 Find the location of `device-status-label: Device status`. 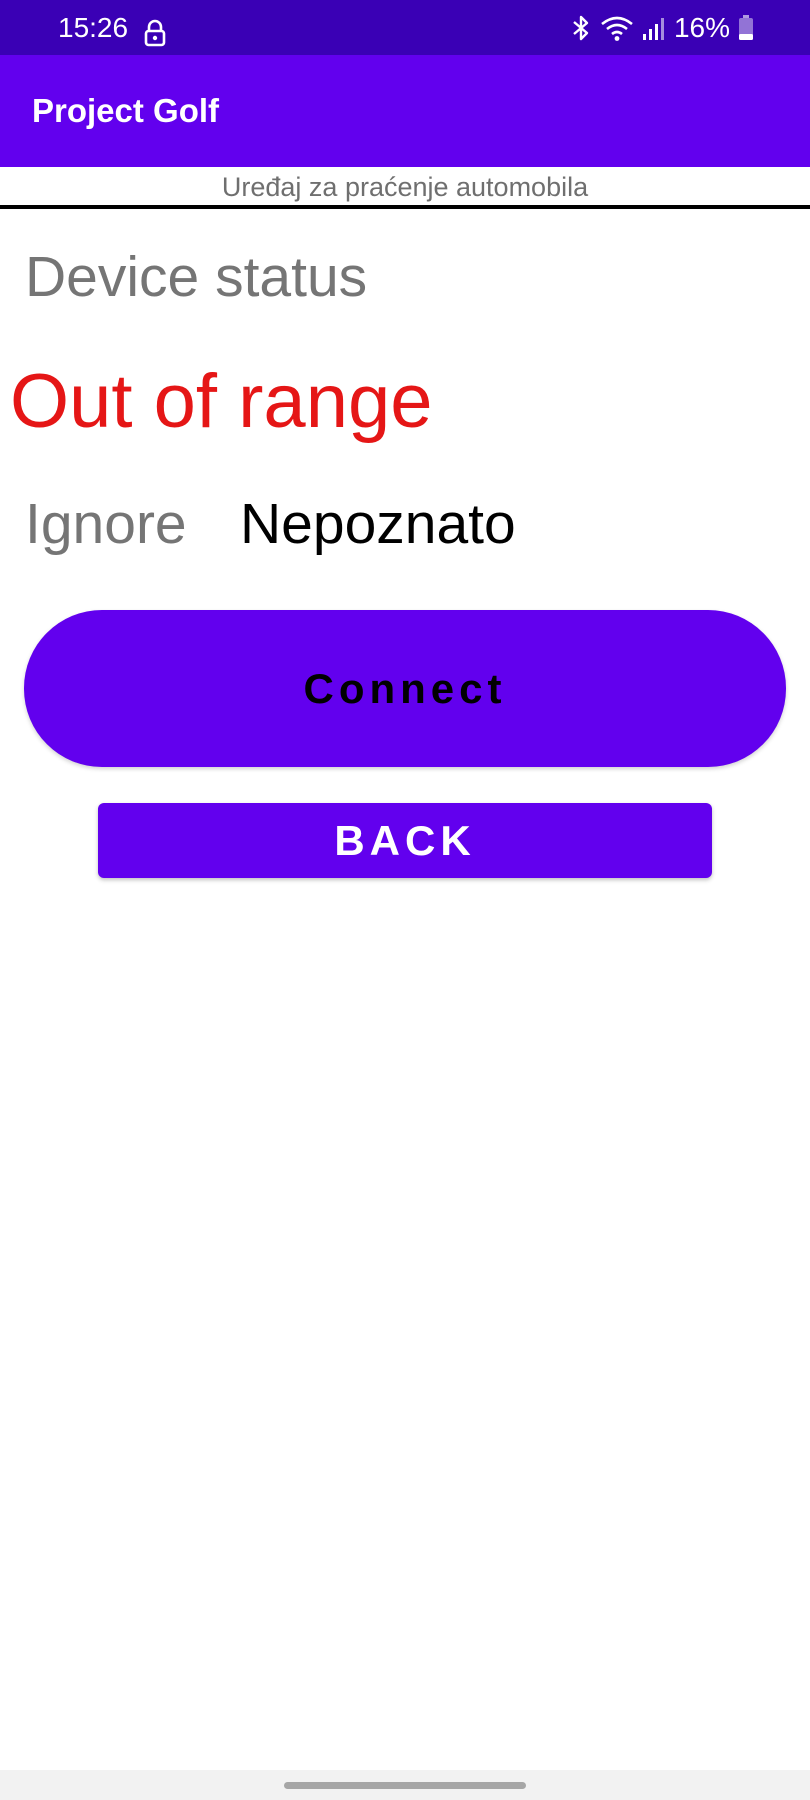

device-status-label: Device status is located at coordinates (196, 277).